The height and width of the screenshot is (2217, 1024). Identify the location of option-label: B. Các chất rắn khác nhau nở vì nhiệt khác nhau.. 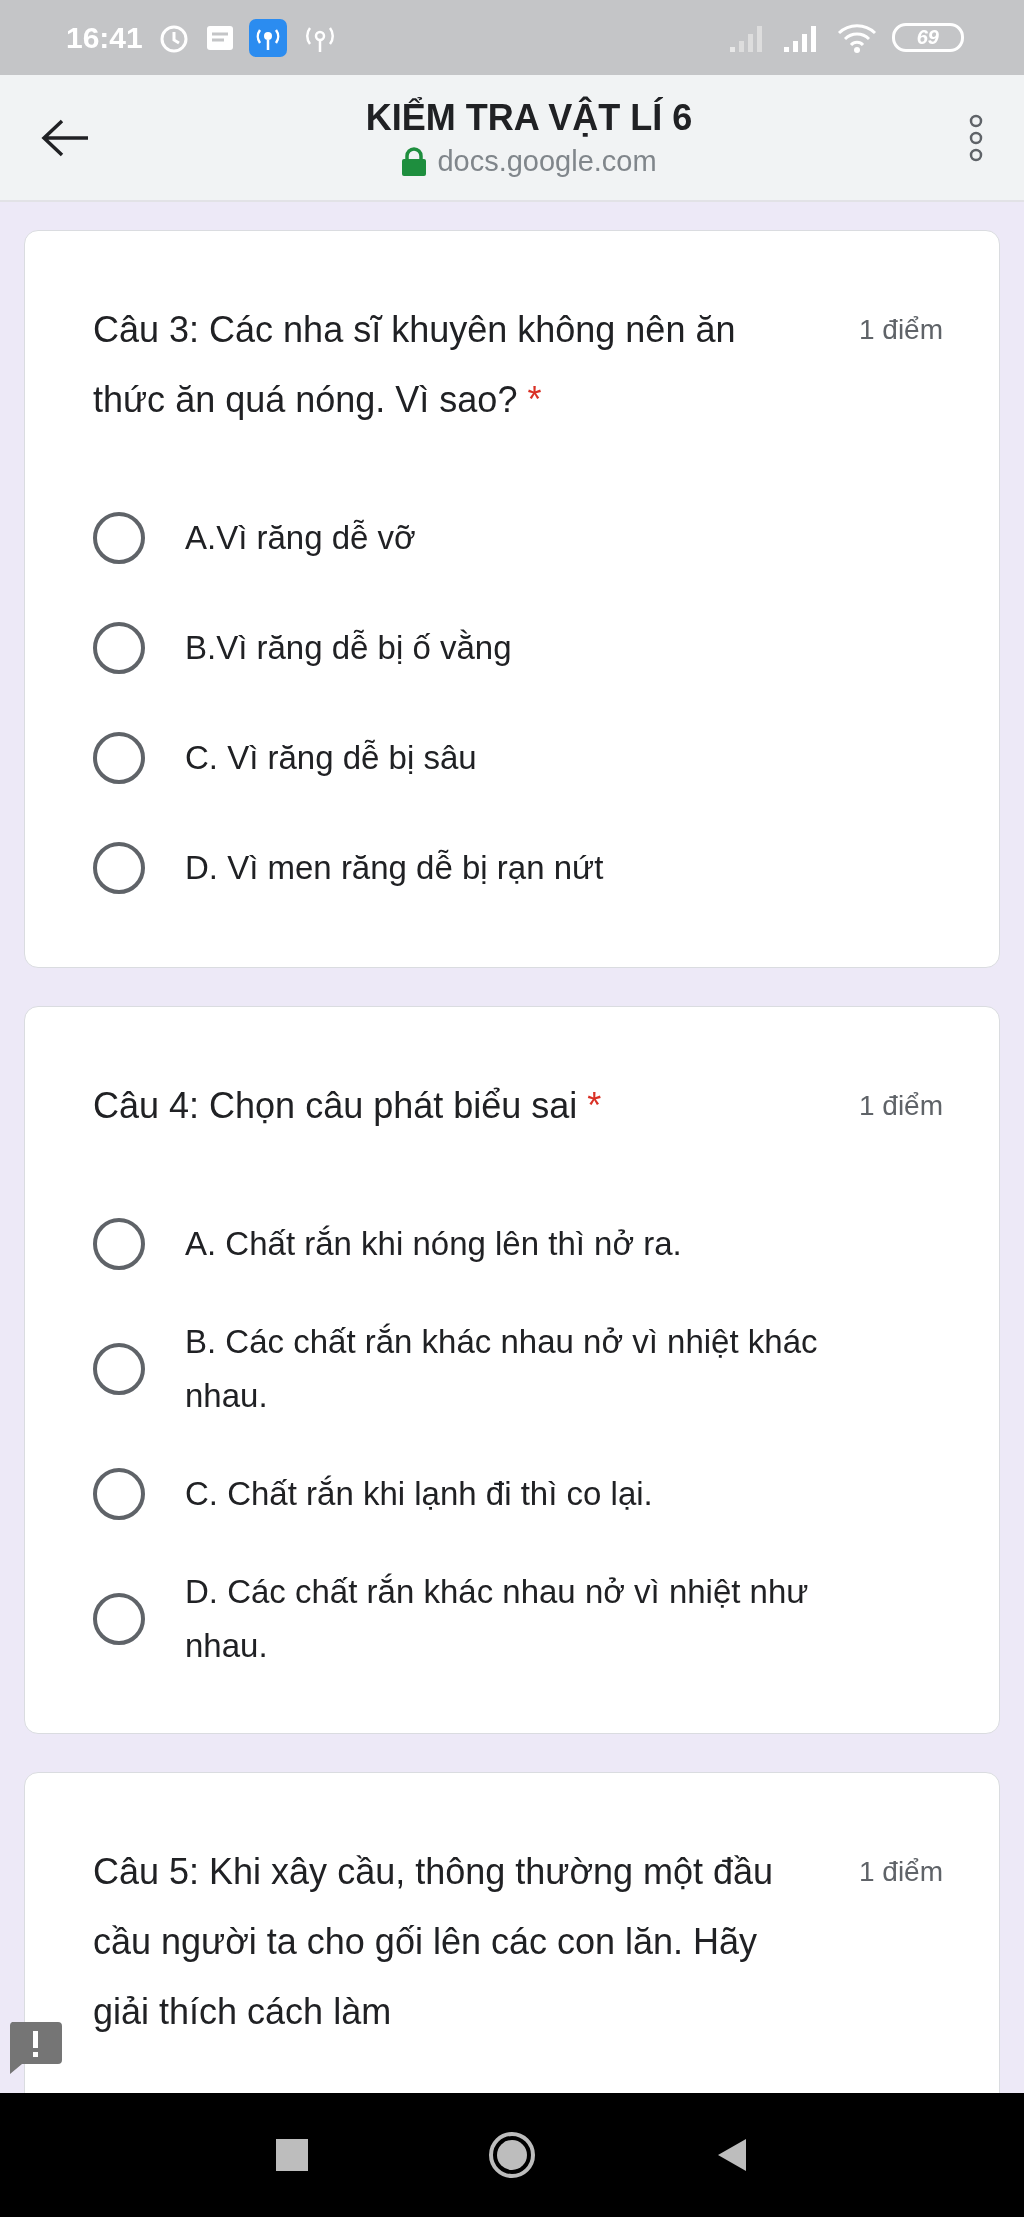
(515, 1369).